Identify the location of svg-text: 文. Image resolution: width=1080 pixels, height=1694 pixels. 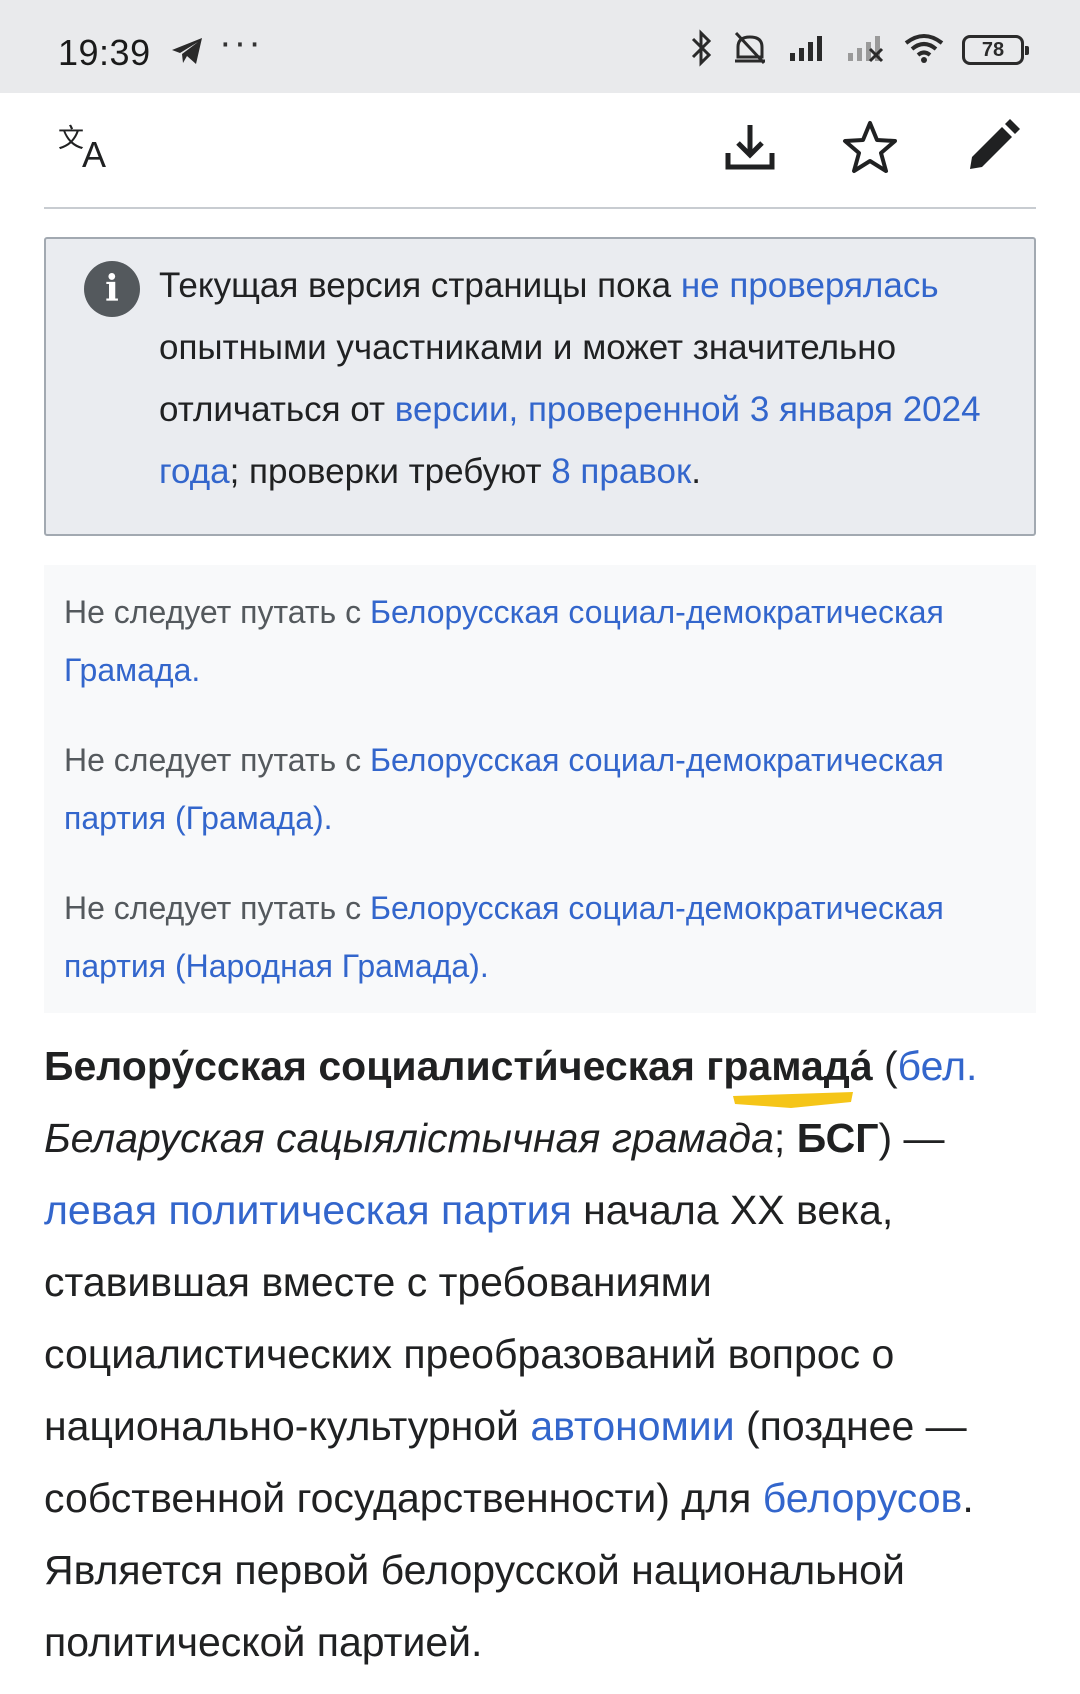
(71, 139).